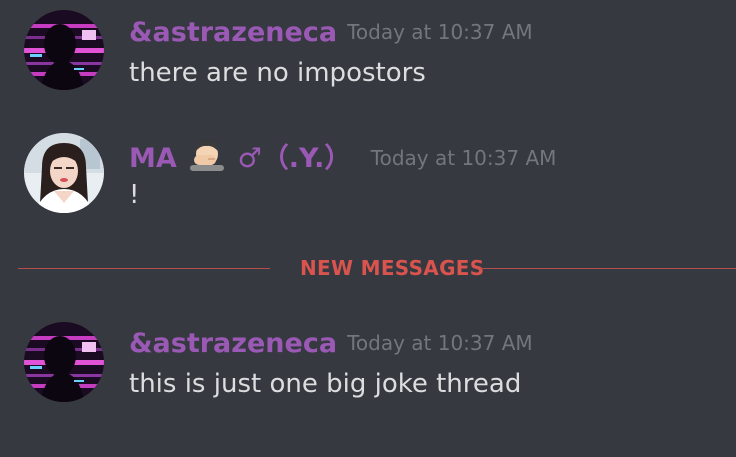 This screenshot has height=457, width=736. I want to click on username-prefix: MA, so click(153, 158).